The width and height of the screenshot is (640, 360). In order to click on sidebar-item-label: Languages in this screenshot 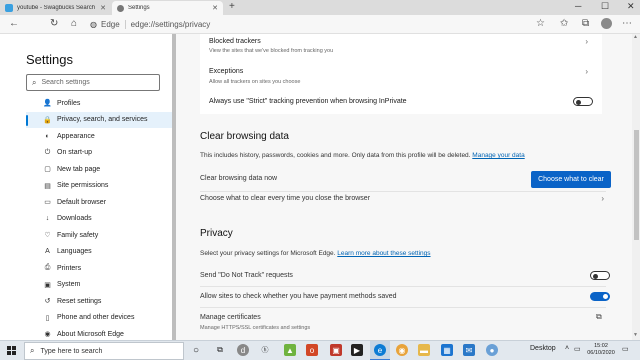, I will do `click(74, 252)`.